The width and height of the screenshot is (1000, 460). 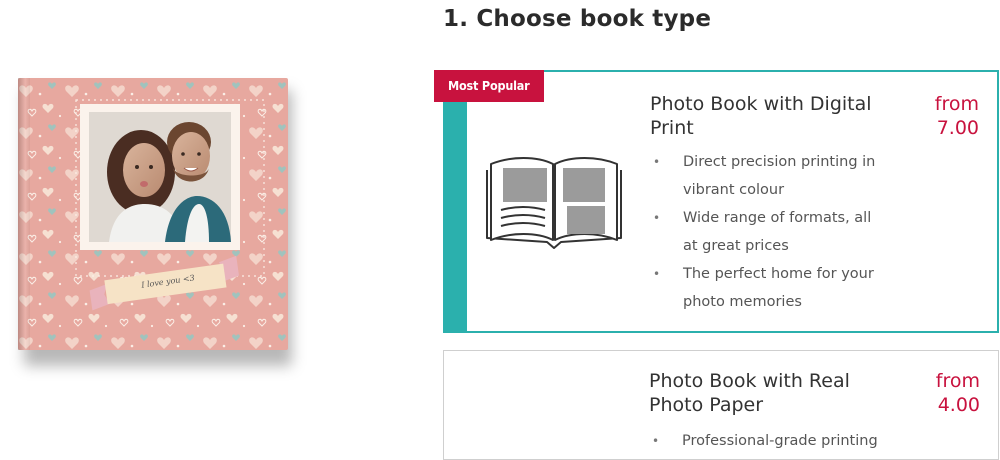 What do you see at coordinates (554, 203) in the screenshot?
I see `open-book-icon` at bounding box center [554, 203].